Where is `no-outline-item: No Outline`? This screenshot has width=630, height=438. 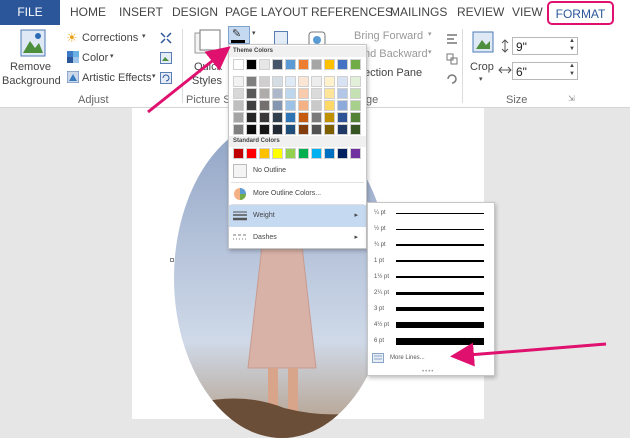 no-outline-item: No Outline is located at coordinates (297, 171).